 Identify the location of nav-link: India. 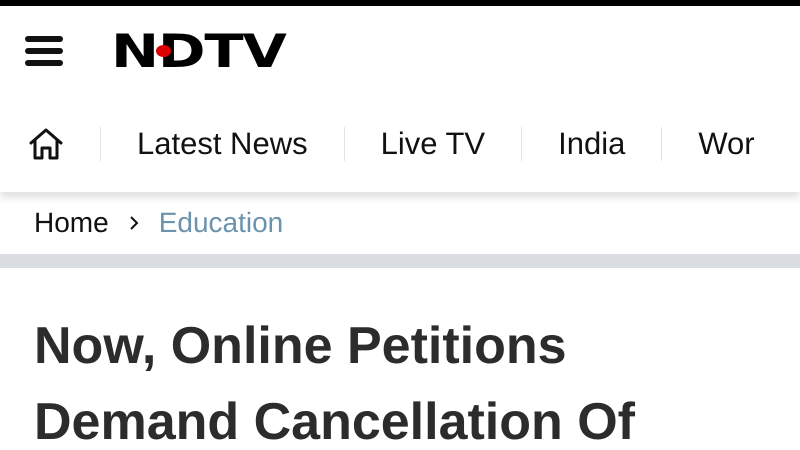
(592, 144).